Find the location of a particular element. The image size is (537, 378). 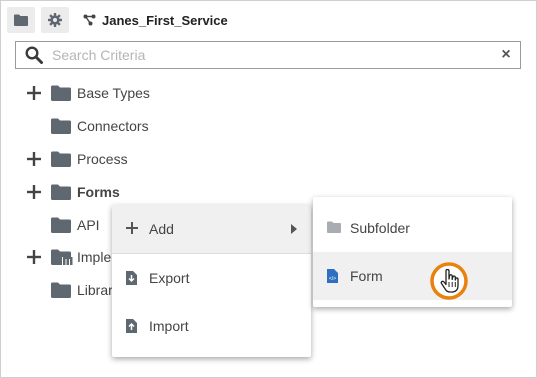

settings-button is located at coordinates (55, 20).